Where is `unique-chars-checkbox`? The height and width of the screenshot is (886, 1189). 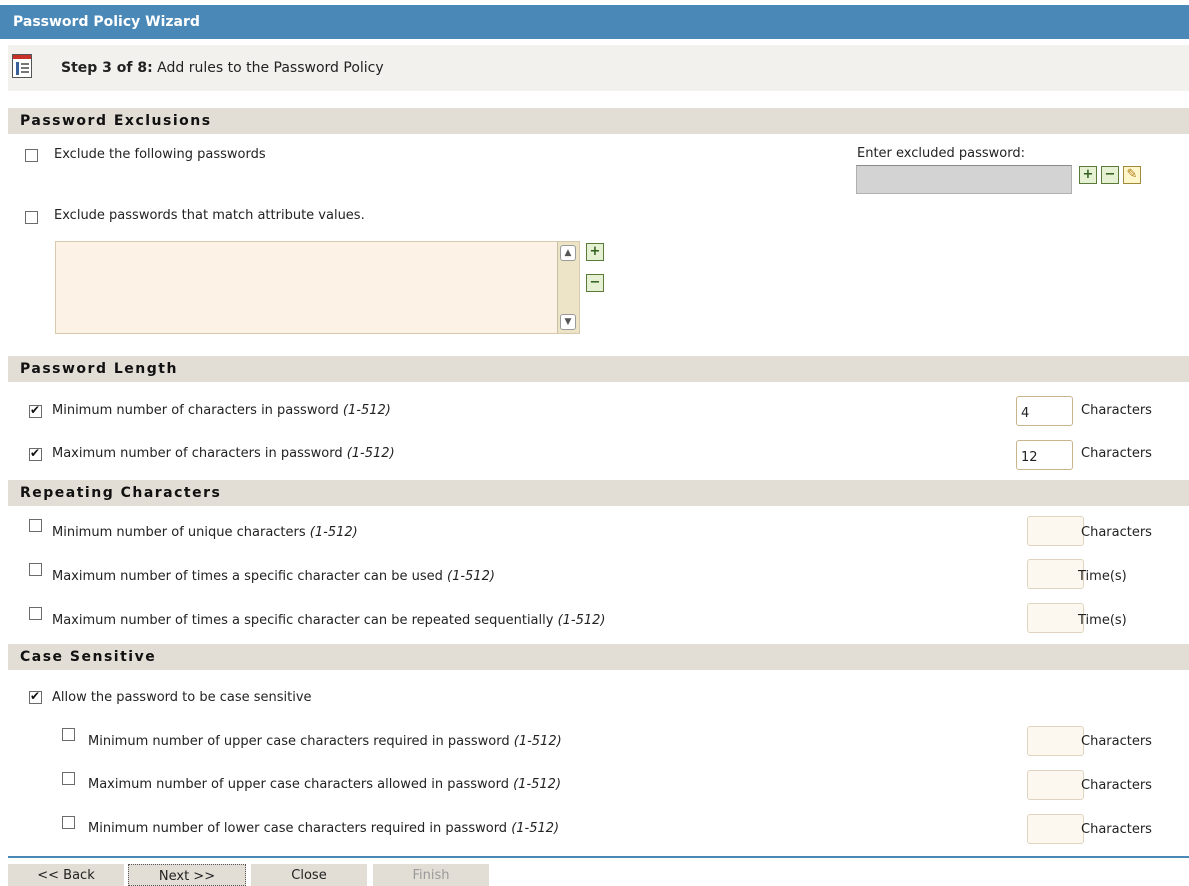
unique-chars-checkbox is located at coordinates (35, 525).